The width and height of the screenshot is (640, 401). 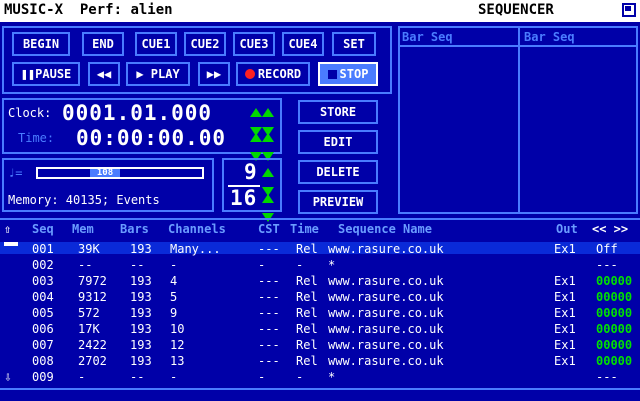 What do you see at coordinates (43, 361) in the screenshot?
I see `cell-seq: 008` at bounding box center [43, 361].